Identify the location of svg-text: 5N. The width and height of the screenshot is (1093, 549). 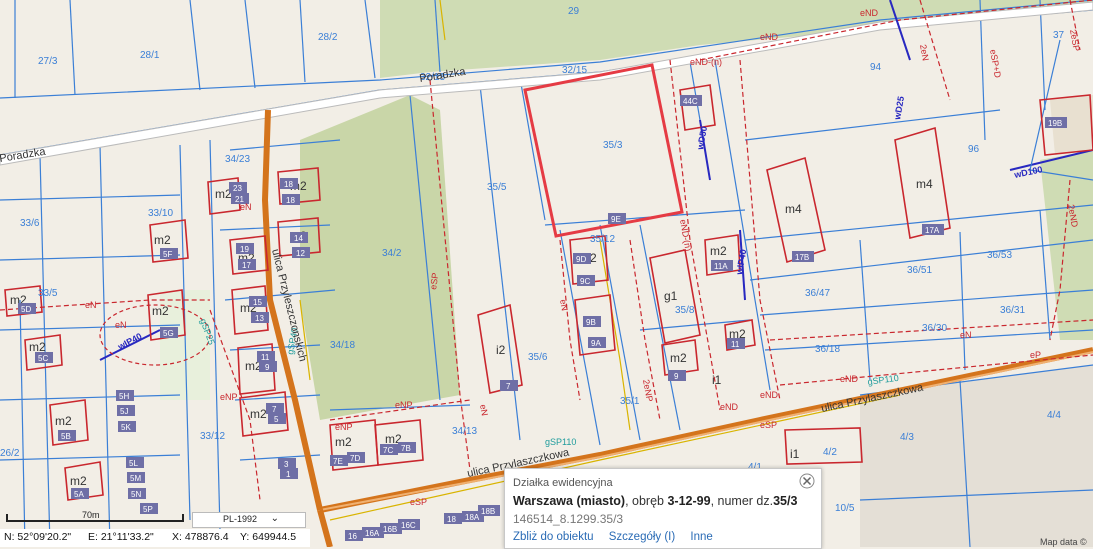
(136, 494).